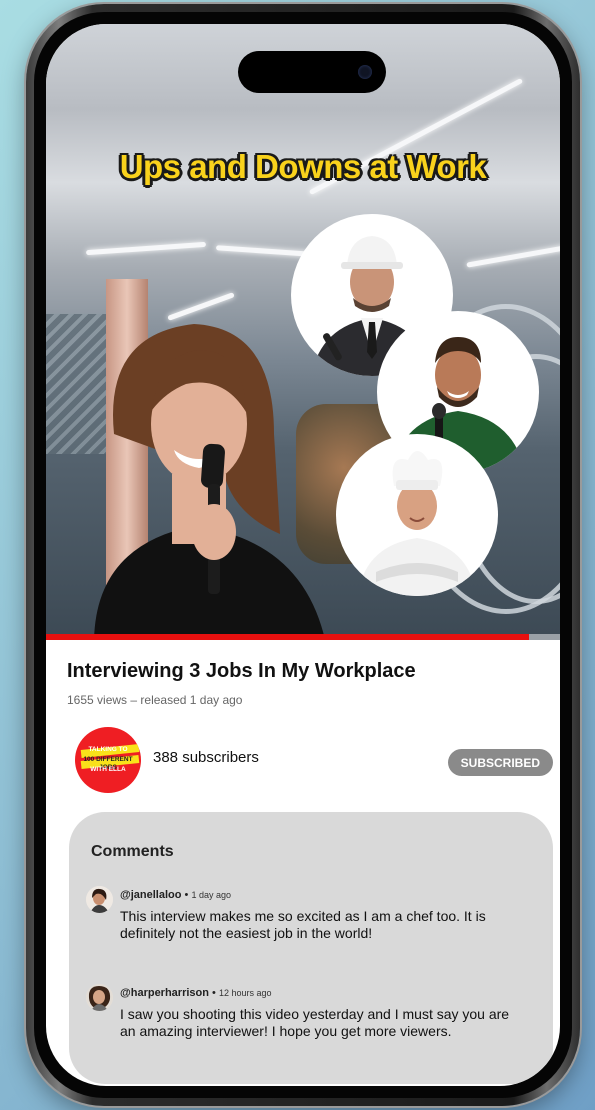 The height and width of the screenshot is (1110, 595). Describe the element at coordinates (108, 769) in the screenshot. I see `avatar-text-3: WITH ELLA` at that location.